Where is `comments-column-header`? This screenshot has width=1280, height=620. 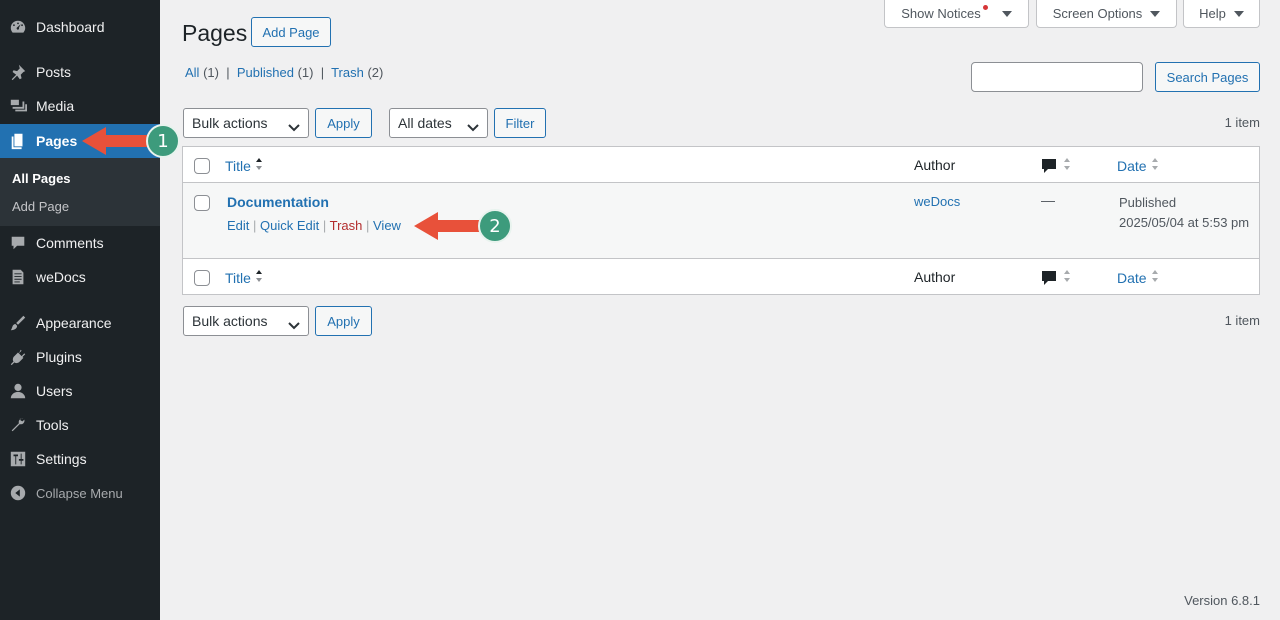
comments-column-header is located at coordinates (1056, 165).